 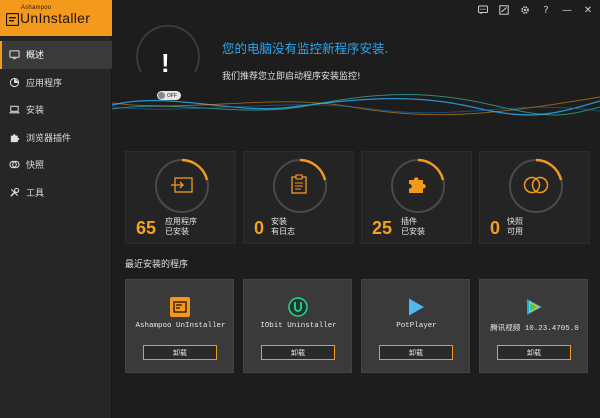 I want to click on app-name: PotPlayer, so click(x=416, y=326).